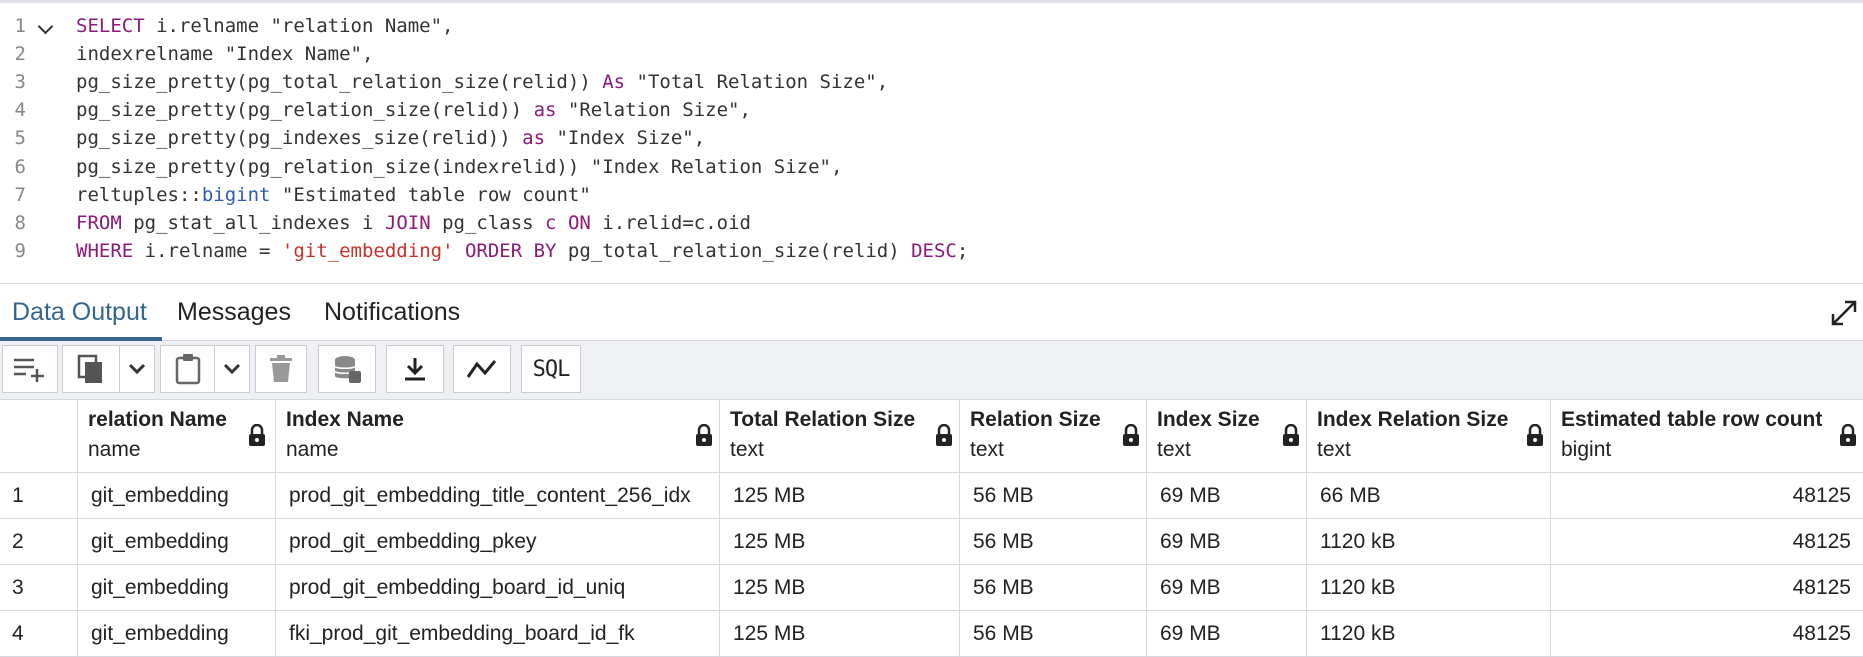 Image resolution: width=1863 pixels, height=657 pixels. I want to click on table-cell: prod_git_embedding_board_id_uniq, so click(497, 587).